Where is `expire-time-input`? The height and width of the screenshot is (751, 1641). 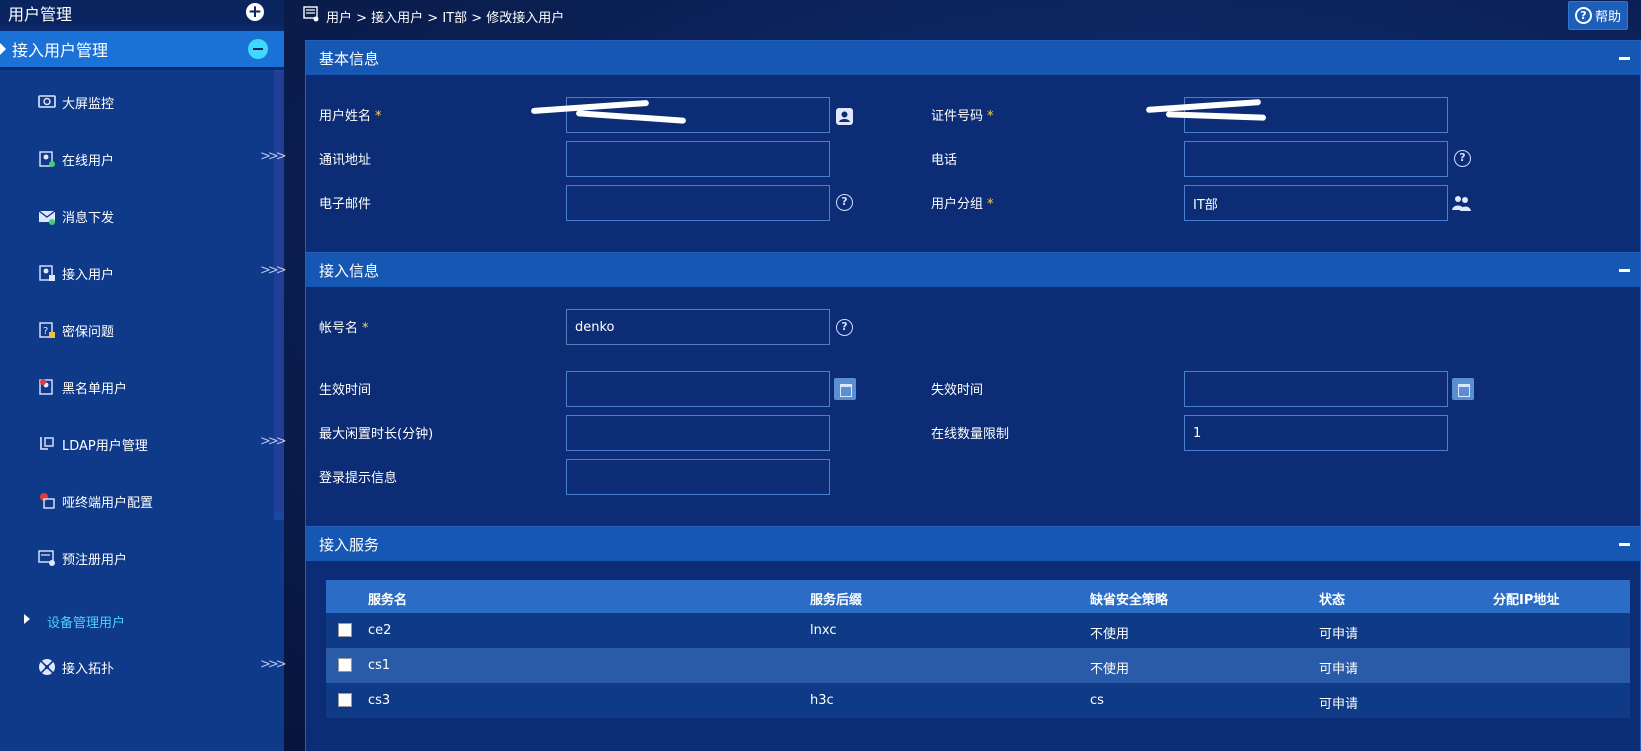 expire-time-input is located at coordinates (1316, 389).